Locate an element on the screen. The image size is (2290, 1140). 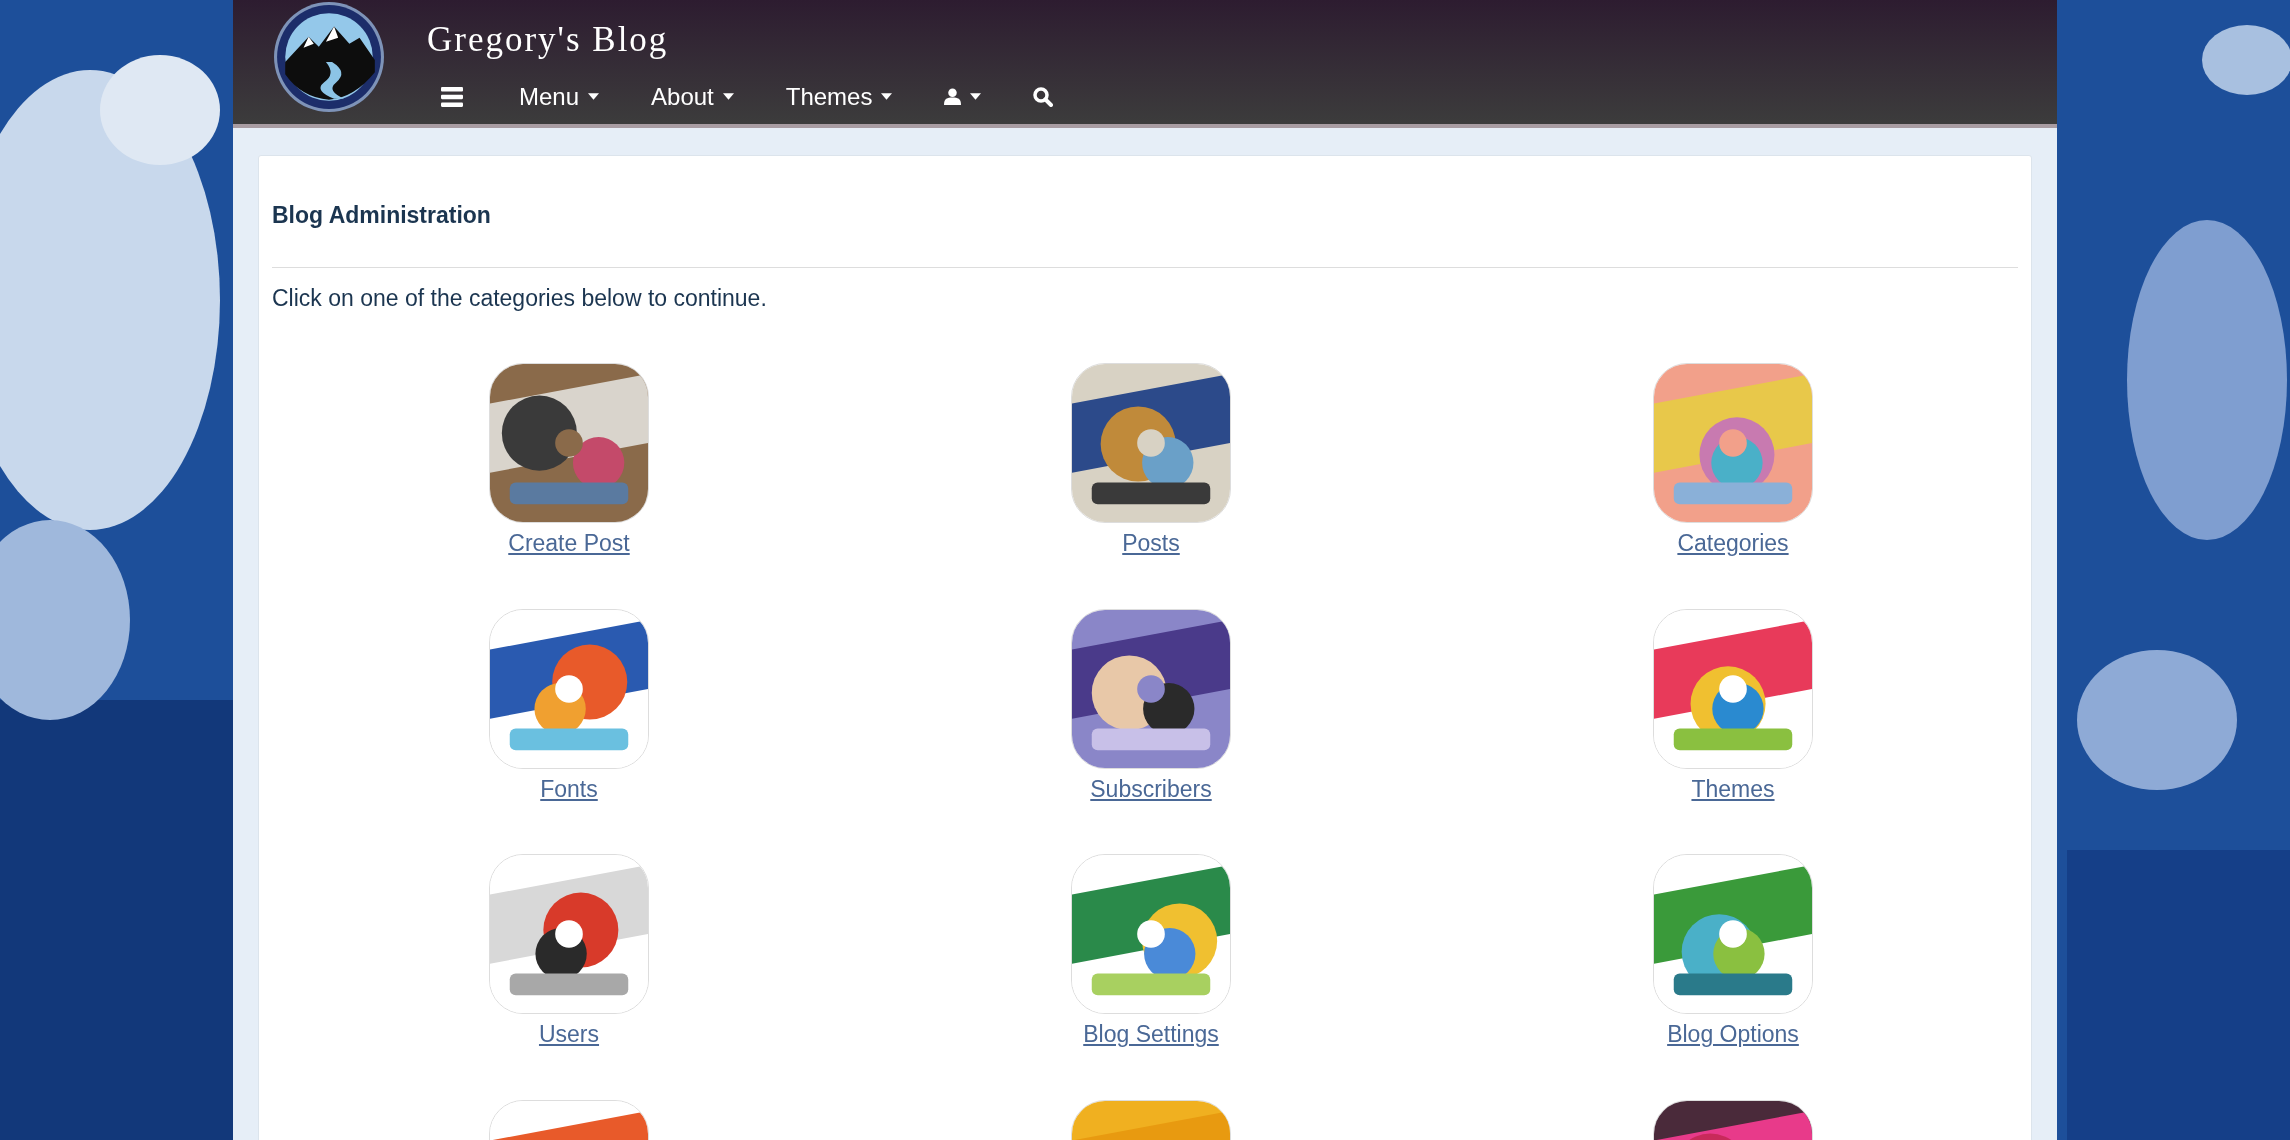
category-link: Blog Options is located at coordinates (1733, 1034).